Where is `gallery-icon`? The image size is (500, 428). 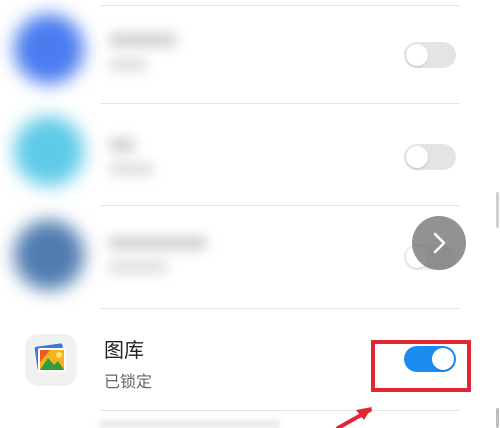
gallery-icon is located at coordinates (51, 359).